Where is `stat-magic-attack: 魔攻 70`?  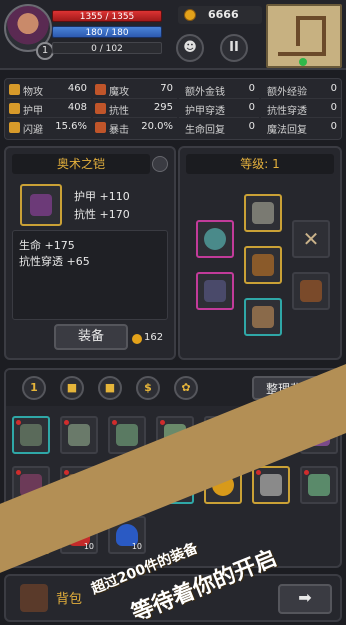 stat-magic-attack: 魔攻 70 is located at coordinates (135, 90).